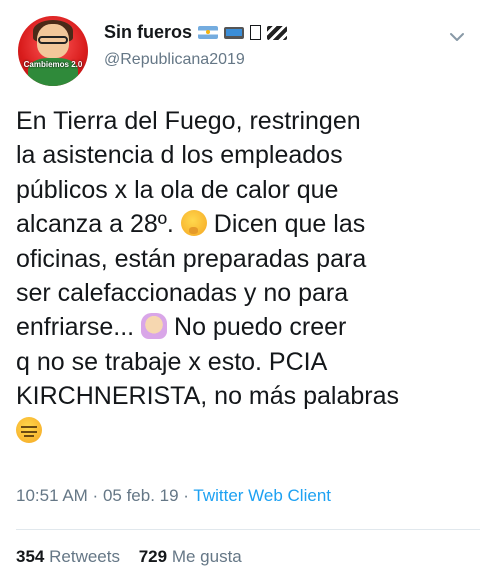  What do you see at coordinates (188, 121) in the screenshot?
I see `tweet-line: En Tierra del Fuego, restringen` at bounding box center [188, 121].